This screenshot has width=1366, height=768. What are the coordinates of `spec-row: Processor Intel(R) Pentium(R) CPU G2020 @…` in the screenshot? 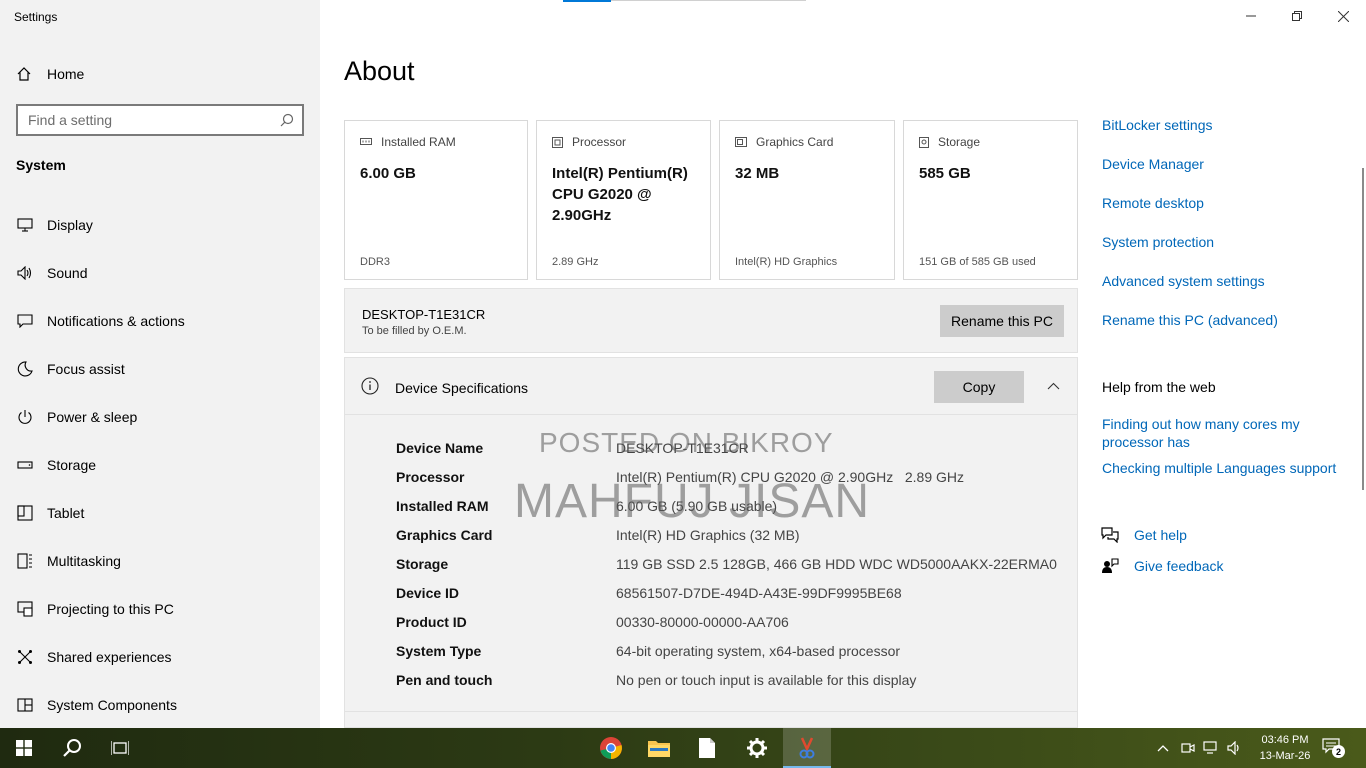 It's located at (680, 479).